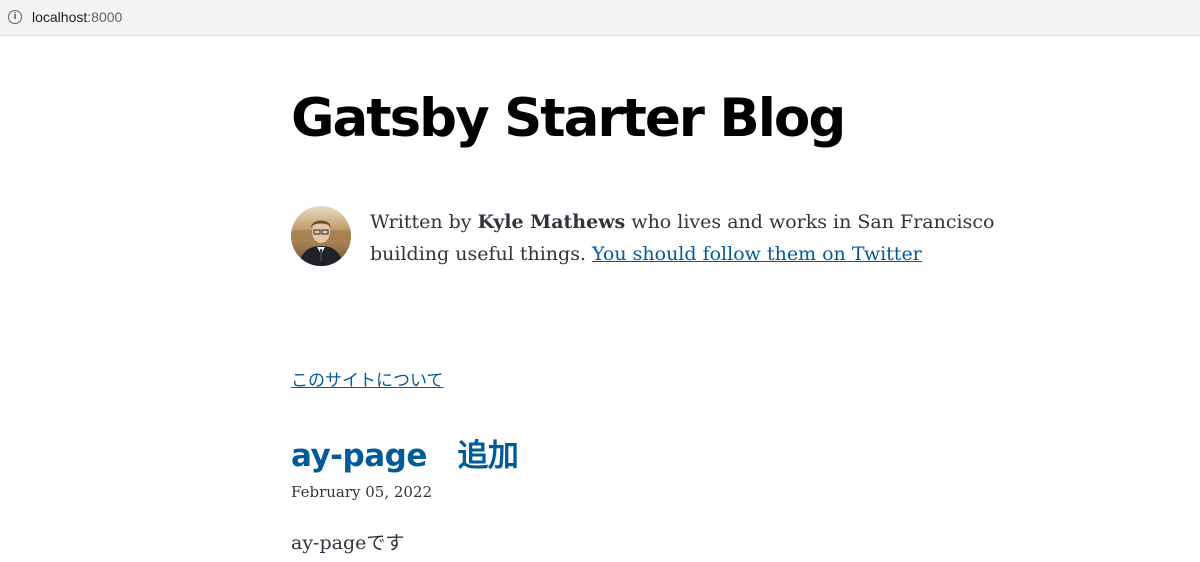 This screenshot has height=562, width=1200. What do you see at coordinates (600, 18) in the screenshot?
I see `browser-address-bar: i localhost:8000` at bounding box center [600, 18].